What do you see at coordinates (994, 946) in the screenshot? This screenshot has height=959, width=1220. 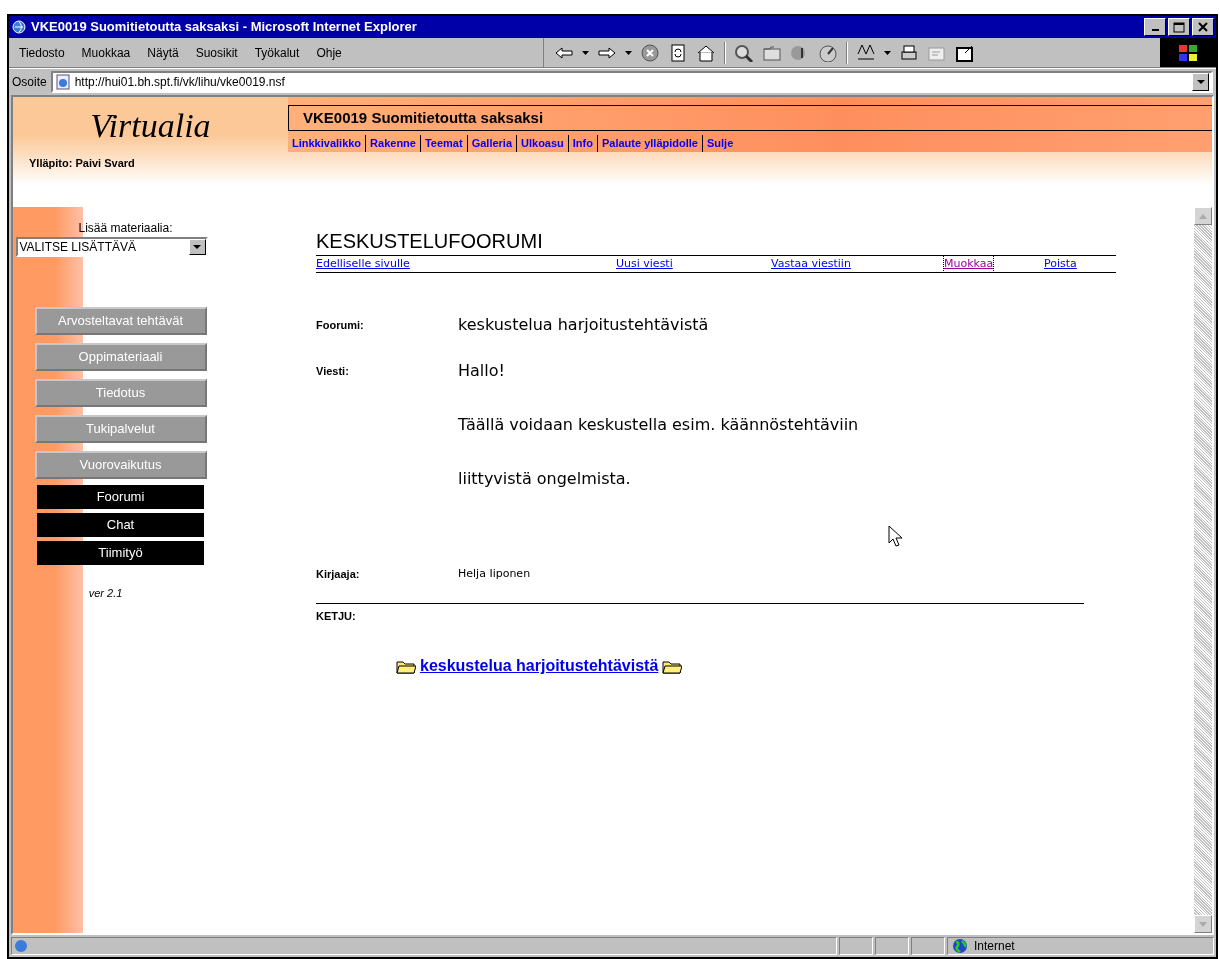 I see `zone-text: Internet` at bounding box center [994, 946].